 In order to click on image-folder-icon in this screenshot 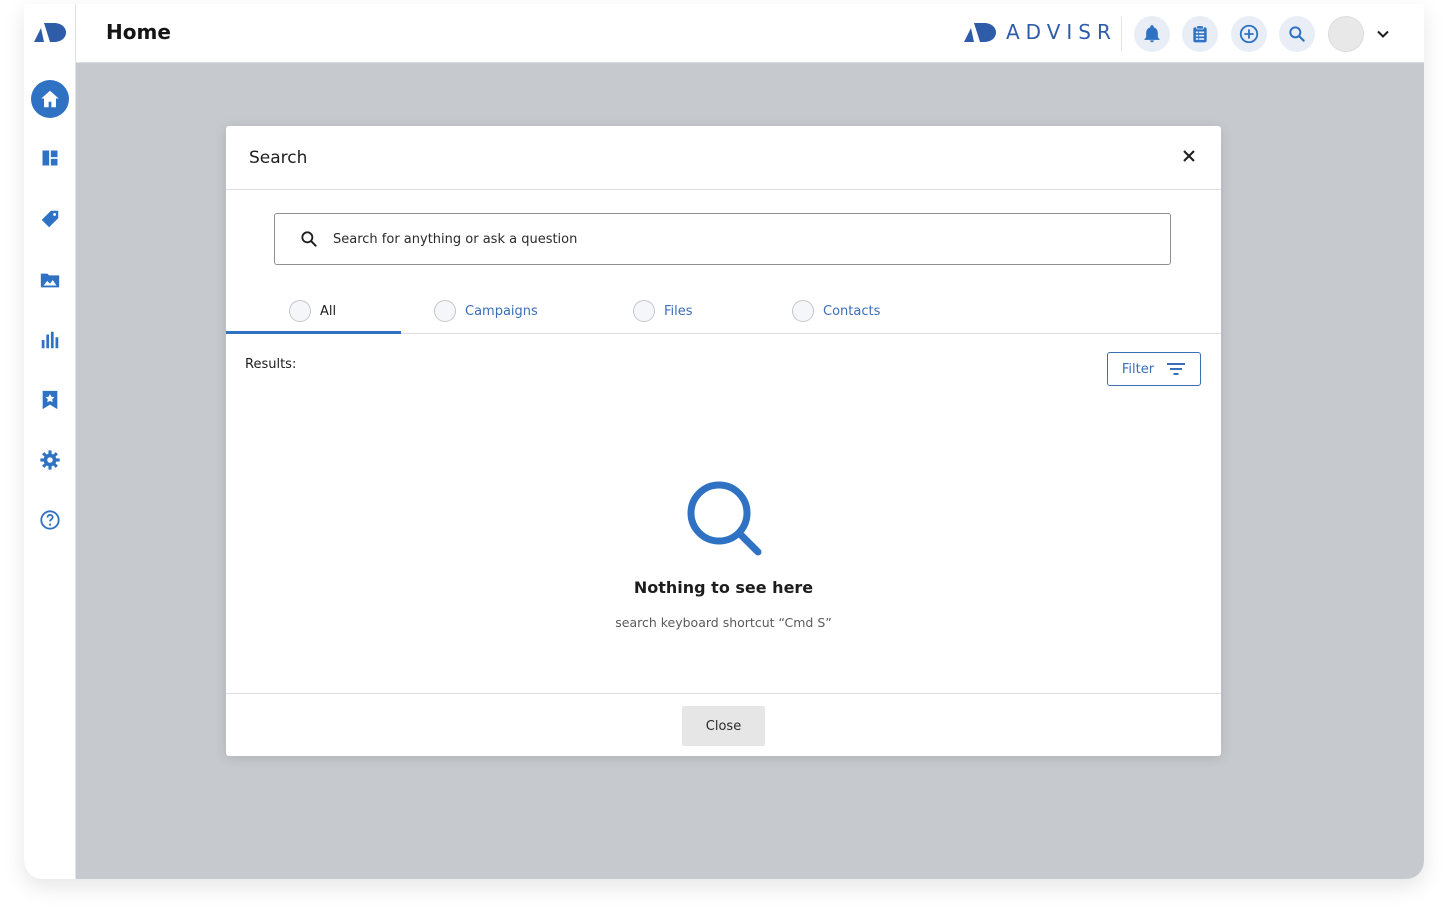, I will do `click(49, 280)`.